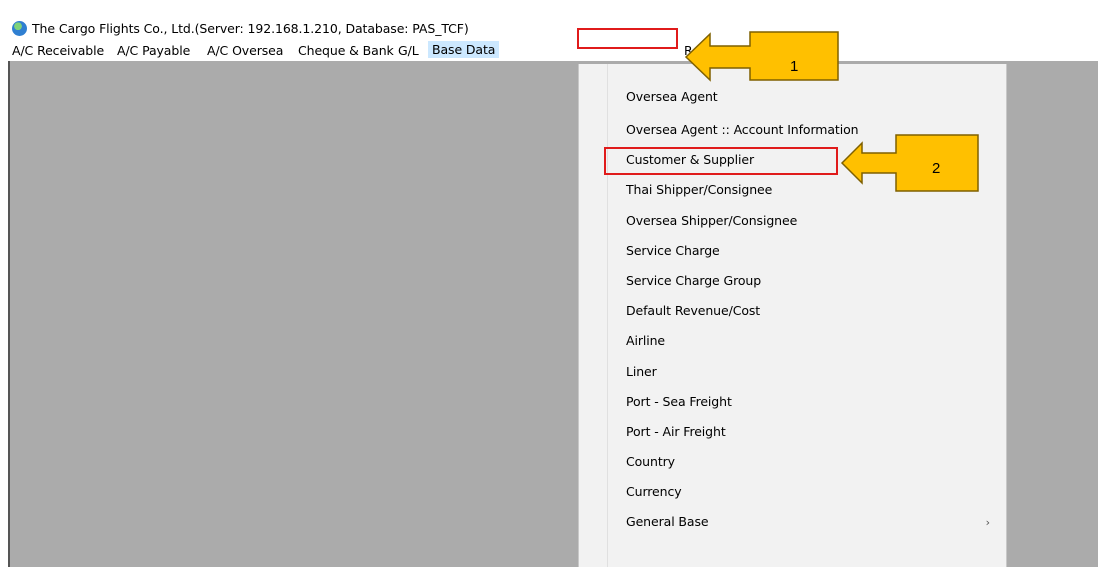 This screenshot has width=1098, height=567. What do you see at coordinates (650, 462) in the screenshot?
I see `dropdown-item-country: Country` at bounding box center [650, 462].